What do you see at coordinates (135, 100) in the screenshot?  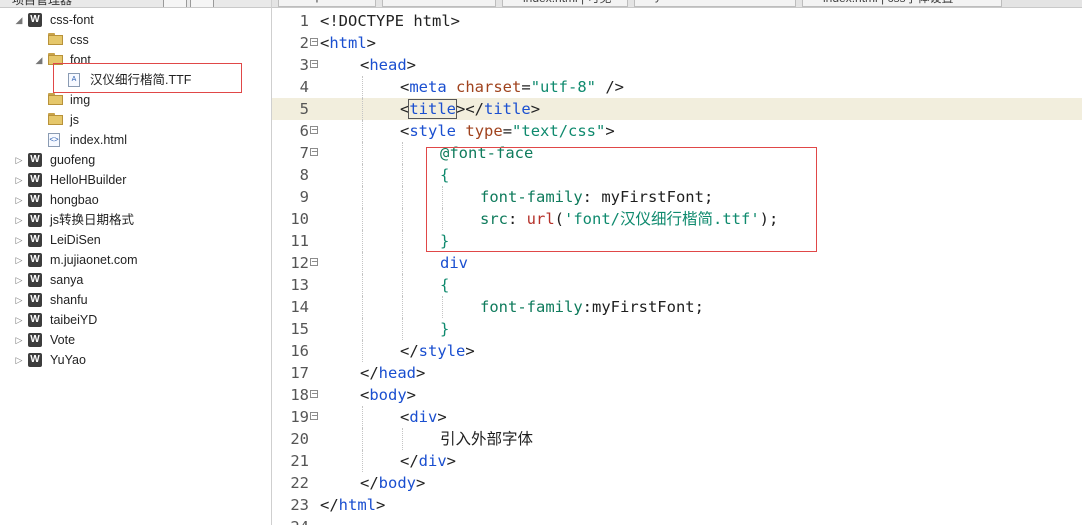 I see `tree-item: img` at bounding box center [135, 100].